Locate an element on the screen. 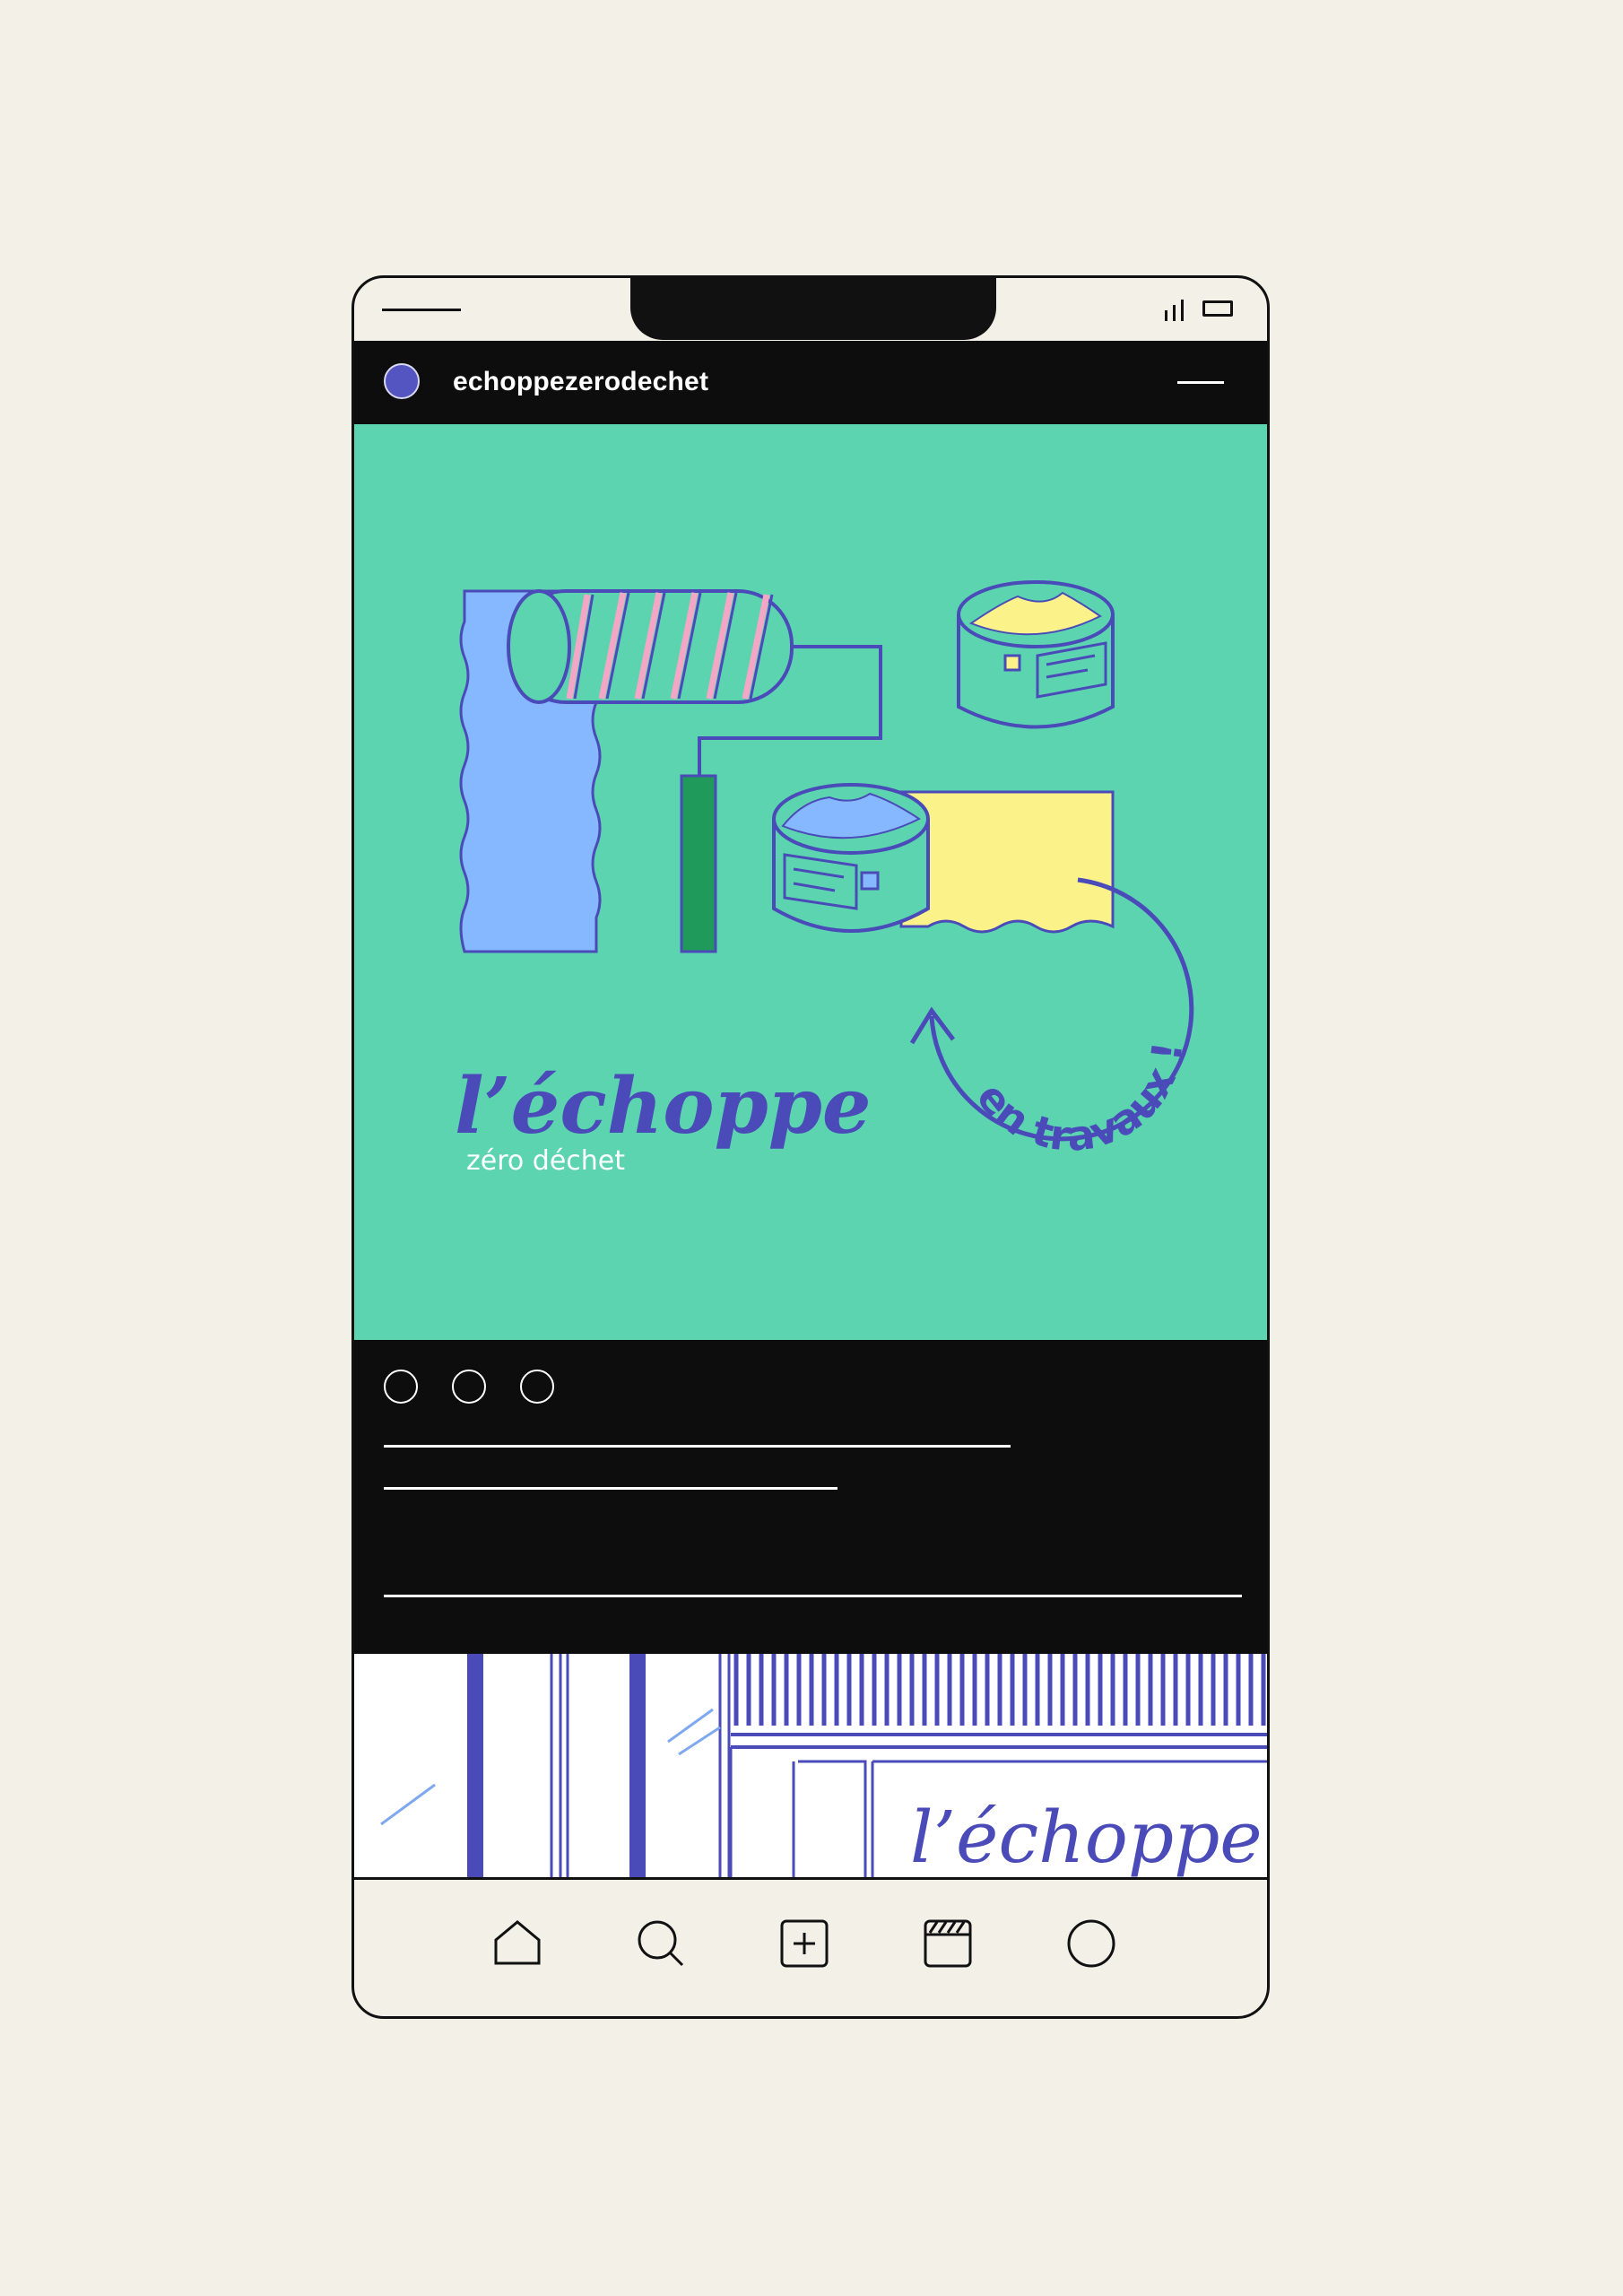  status-time-placeholder is located at coordinates (421, 310).